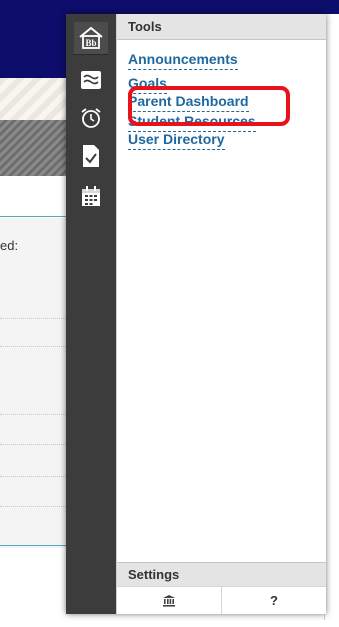  Describe the element at coordinates (147, 84) in the screenshot. I see `tool-link-label: Goals` at that location.